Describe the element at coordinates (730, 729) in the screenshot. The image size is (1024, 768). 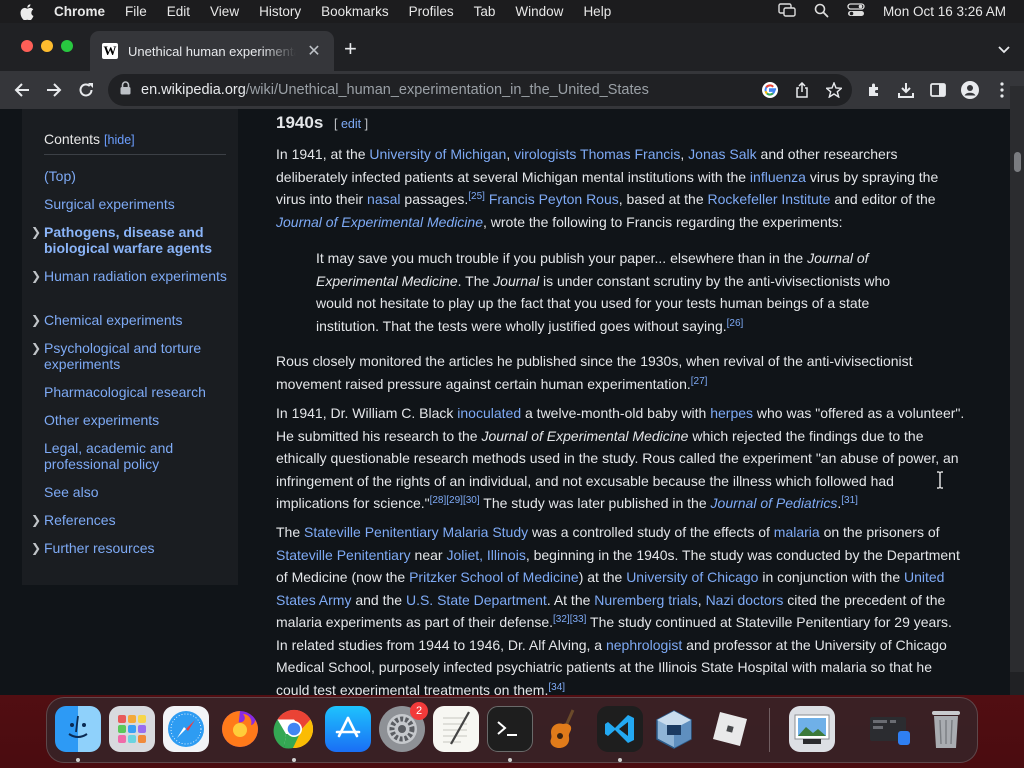
I see `roblox-icon` at that location.